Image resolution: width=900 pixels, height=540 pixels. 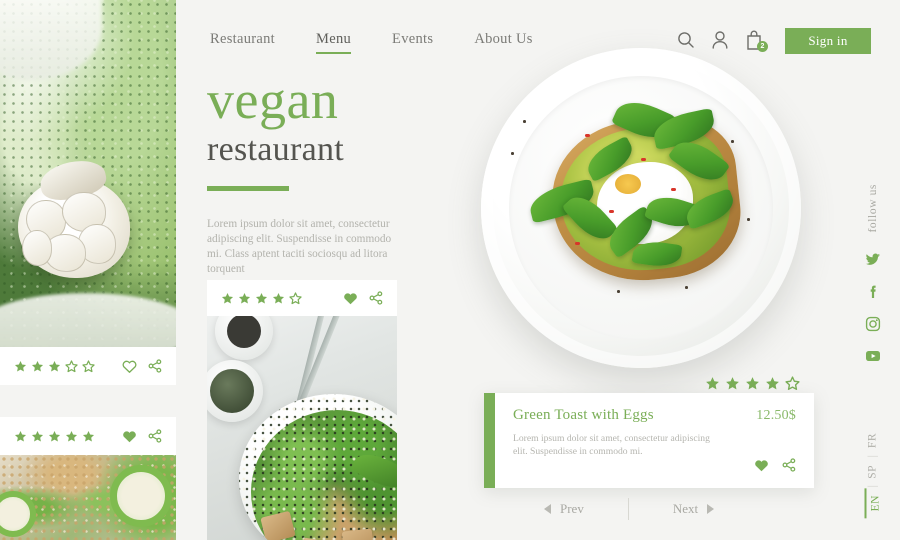 I want to click on prev-button: Prev, so click(x=564, y=509).